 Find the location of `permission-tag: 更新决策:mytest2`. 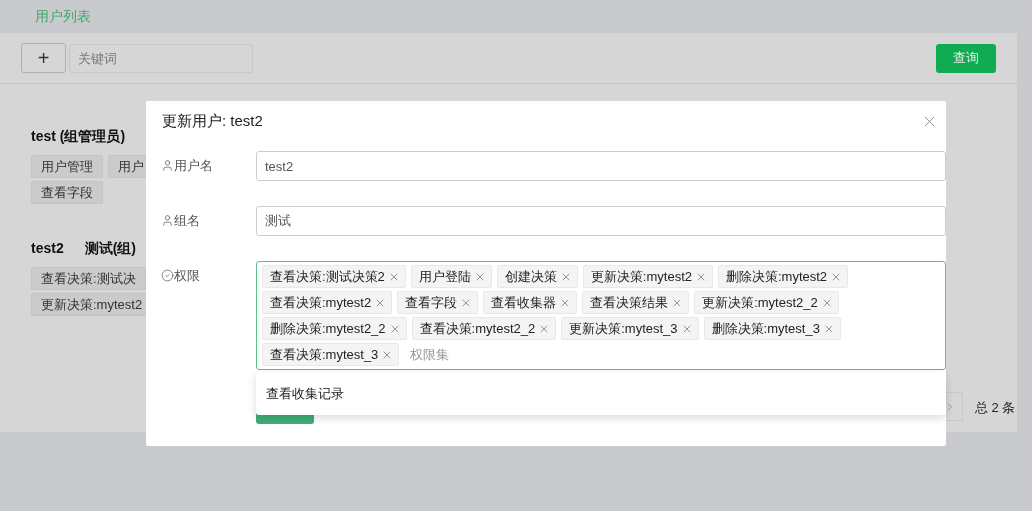

permission-tag: 更新决策:mytest2 is located at coordinates (647, 276).